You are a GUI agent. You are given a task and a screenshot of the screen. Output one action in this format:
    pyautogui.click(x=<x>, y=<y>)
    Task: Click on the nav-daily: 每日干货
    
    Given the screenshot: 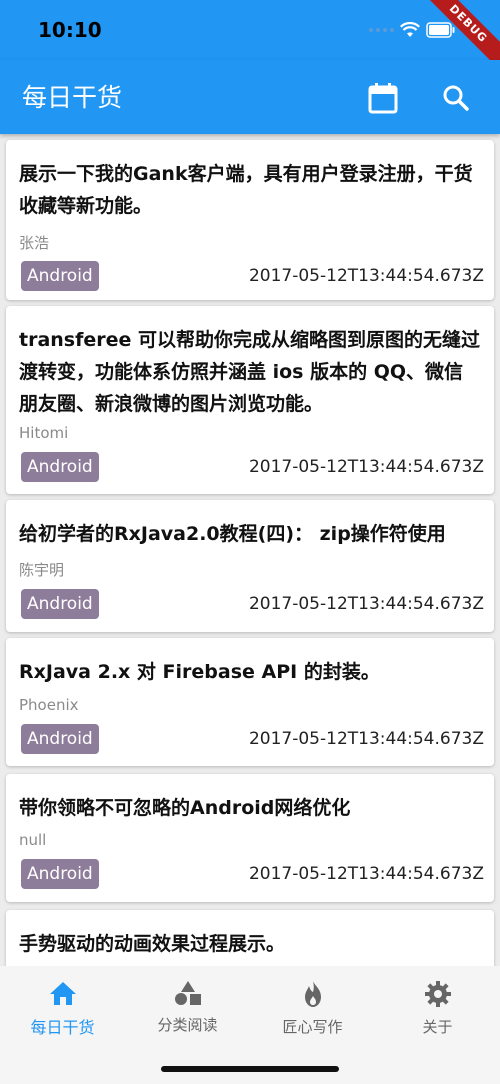 What is the action you would take?
    pyautogui.click(x=62, y=1009)
    